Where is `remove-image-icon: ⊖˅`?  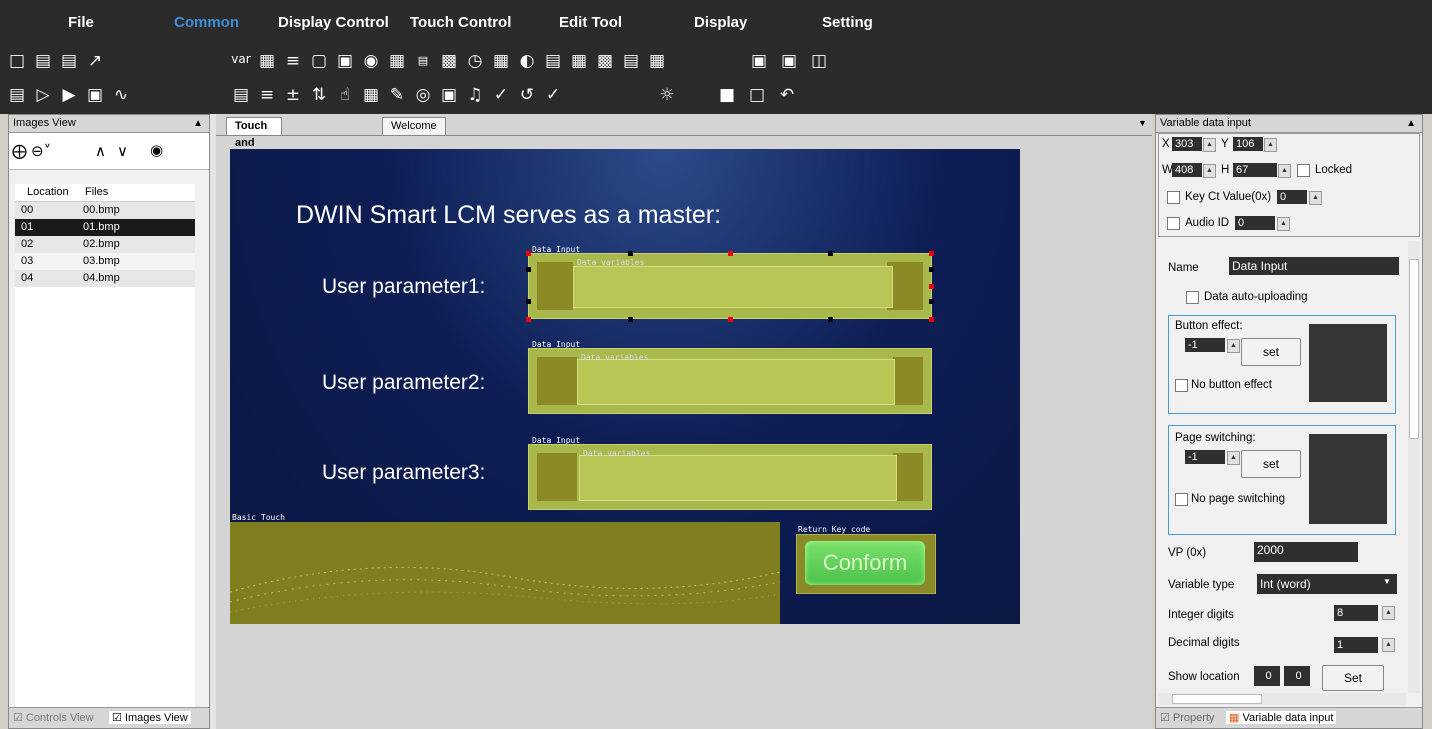
remove-image-icon: ⊖˅ is located at coordinates (41, 151).